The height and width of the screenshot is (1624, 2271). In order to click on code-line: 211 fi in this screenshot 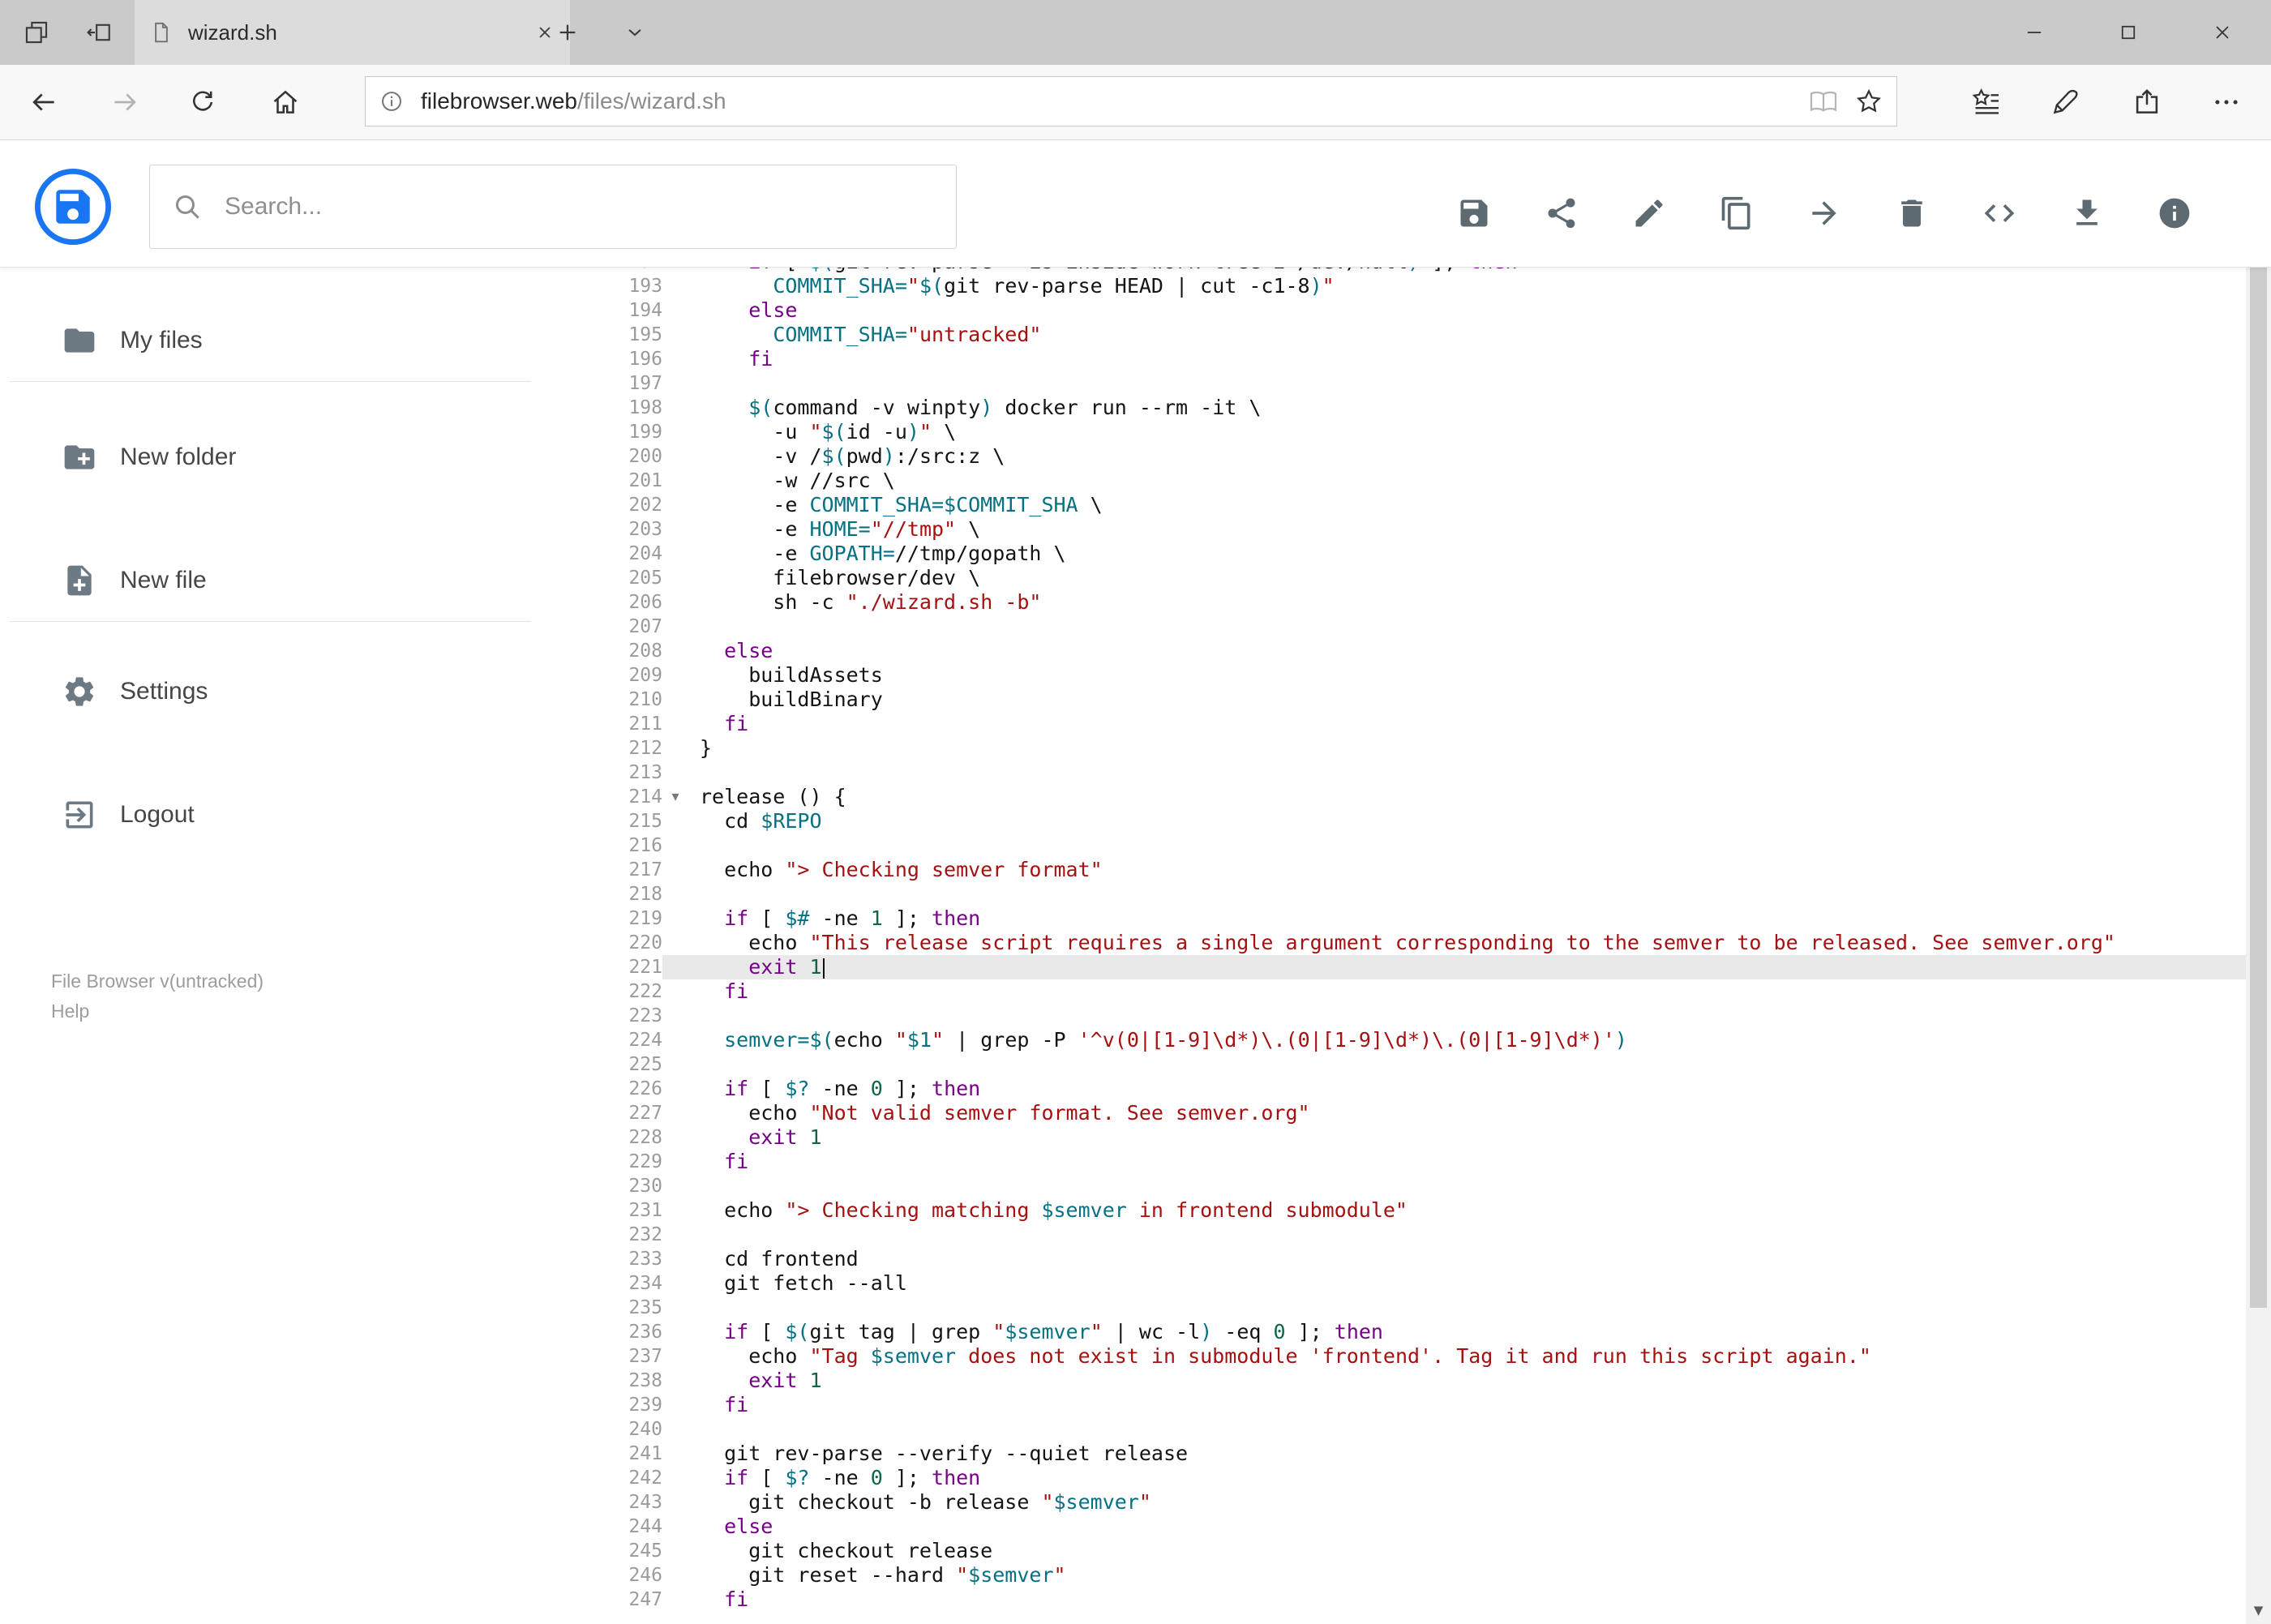, I will do `click(1413, 724)`.